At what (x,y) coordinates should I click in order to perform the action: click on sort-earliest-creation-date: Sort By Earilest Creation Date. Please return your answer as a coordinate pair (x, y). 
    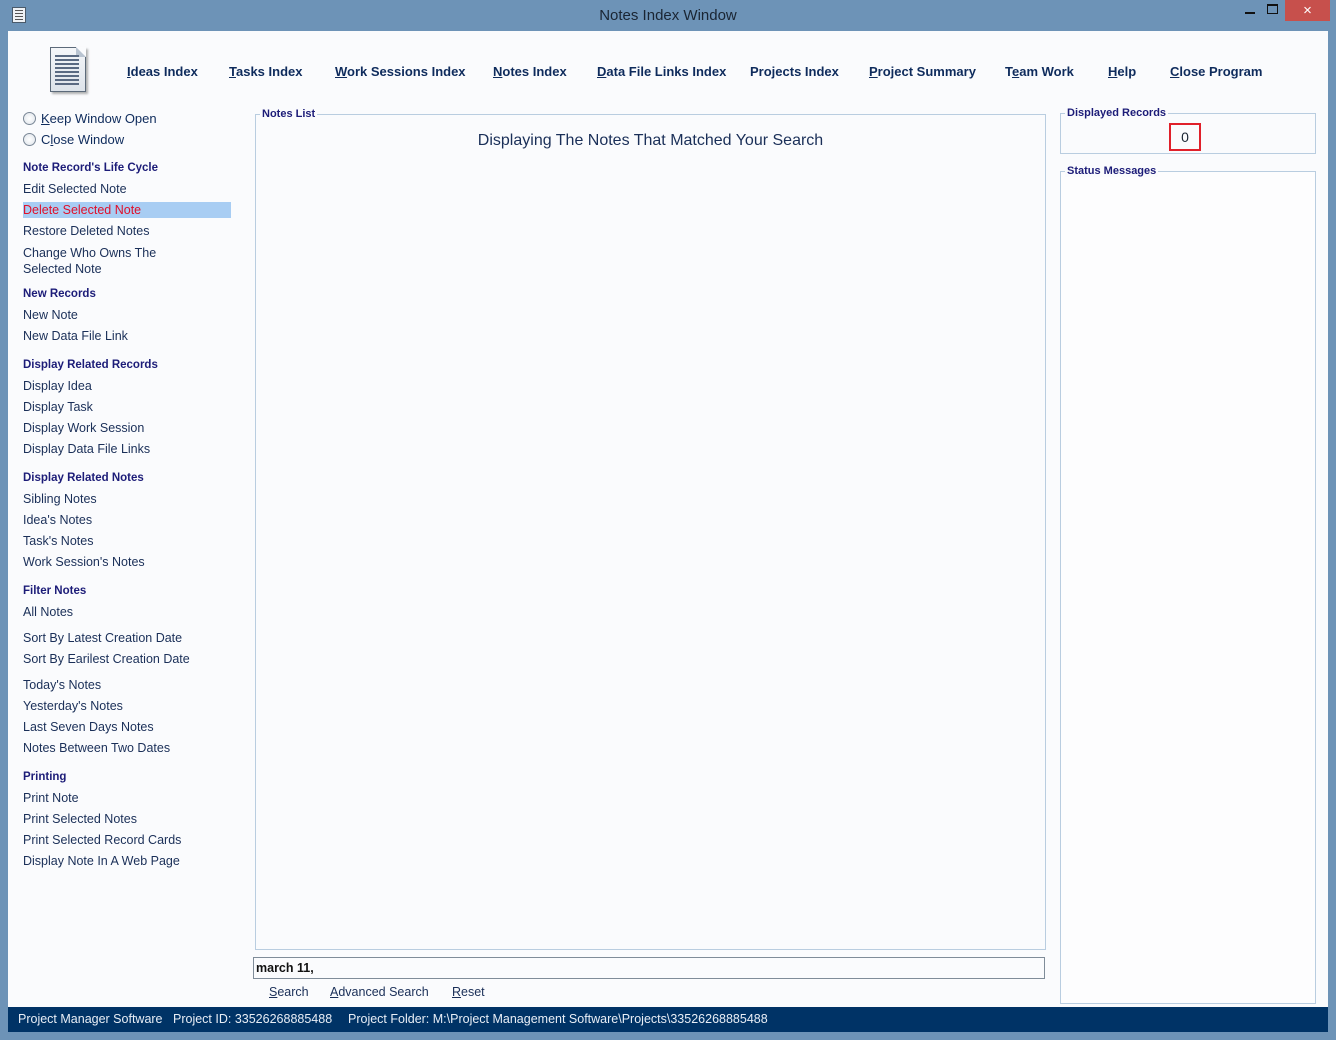
    Looking at the image, I should click on (127, 659).